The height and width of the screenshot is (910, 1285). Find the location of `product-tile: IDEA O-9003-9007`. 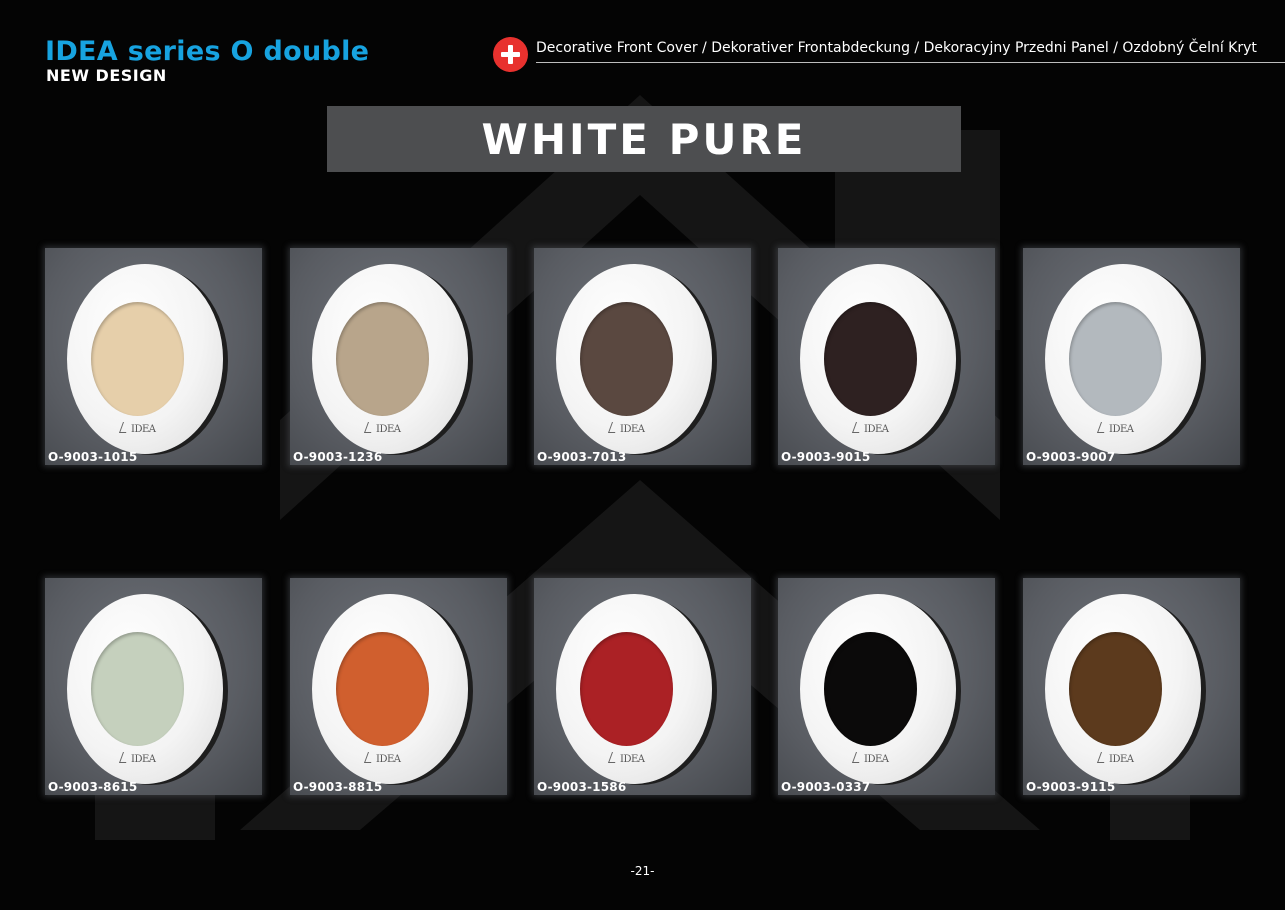

product-tile: IDEA O-9003-9007 is located at coordinates (1131, 356).